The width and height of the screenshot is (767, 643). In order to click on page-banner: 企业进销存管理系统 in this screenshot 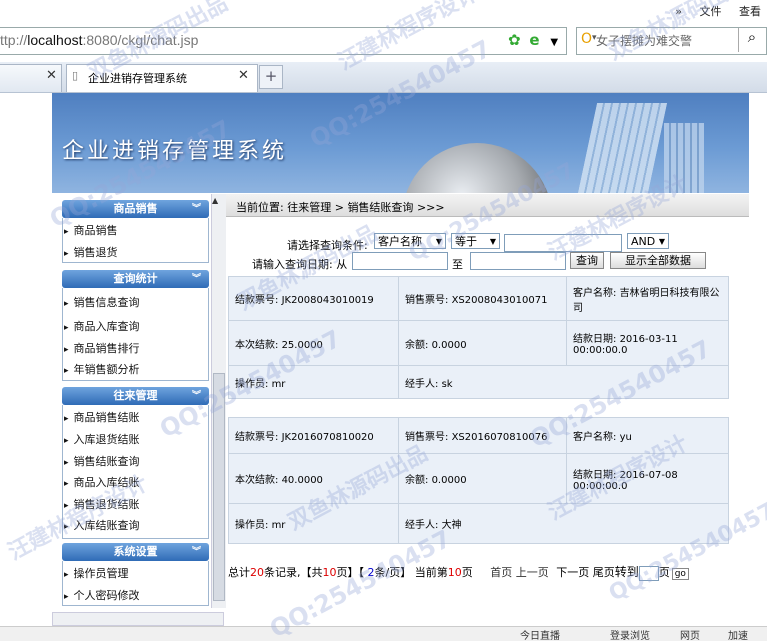, I will do `click(400, 143)`.